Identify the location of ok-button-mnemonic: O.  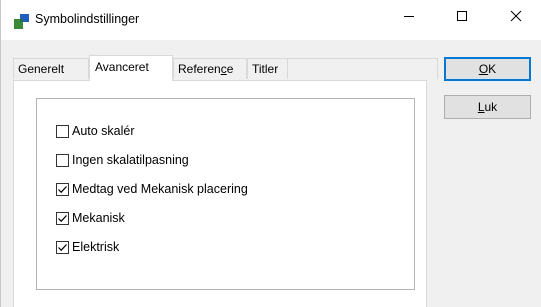
(483, 69).